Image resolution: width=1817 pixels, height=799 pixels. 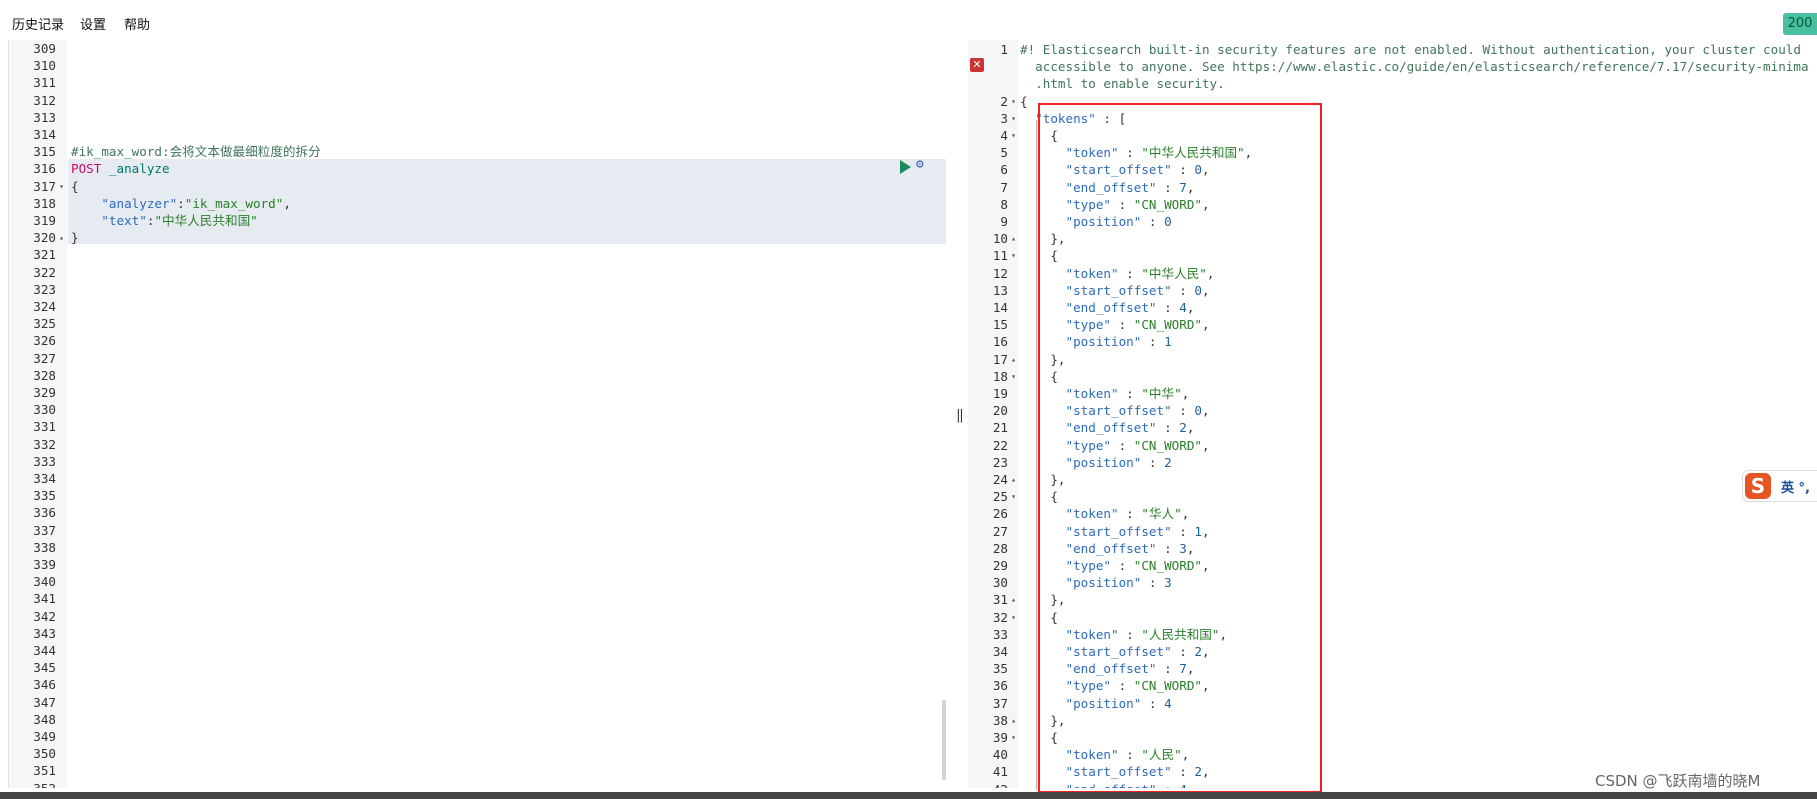 What do you see at coordinates (287, 203) in the screenshot?
I see `code-token: ,` at bounding box center [287, 203].